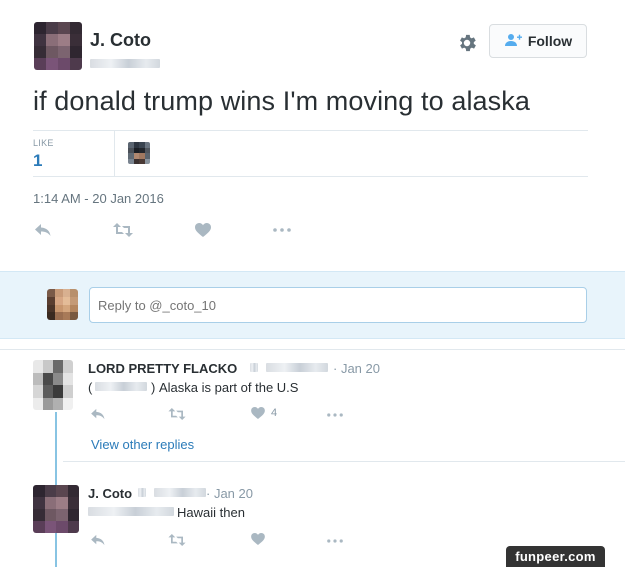 This screenshot has height=567, width=625. Describe the element at coordinates (120, 40) in the screenshot. I see `author-name: J. Coto` at that location.